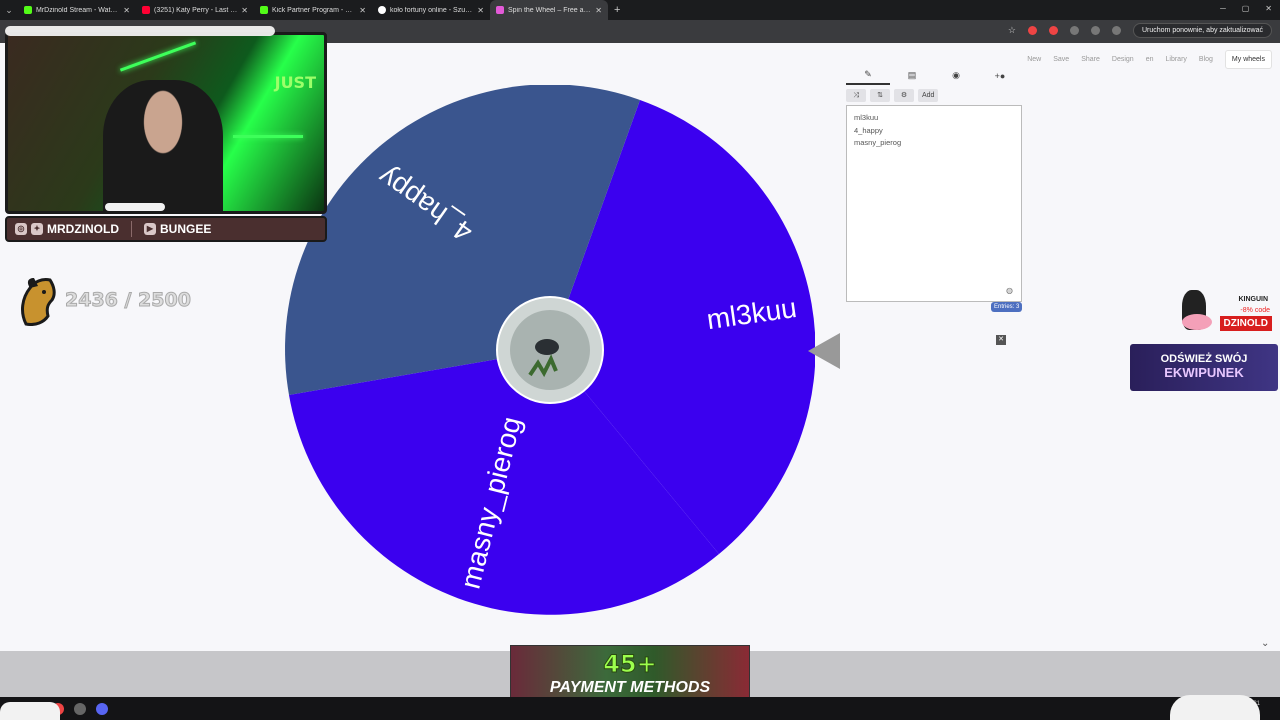 The height and width of the screenshot is (720, 1280). I want to click on hide-eye-icon: ◉, so click(956, 77).